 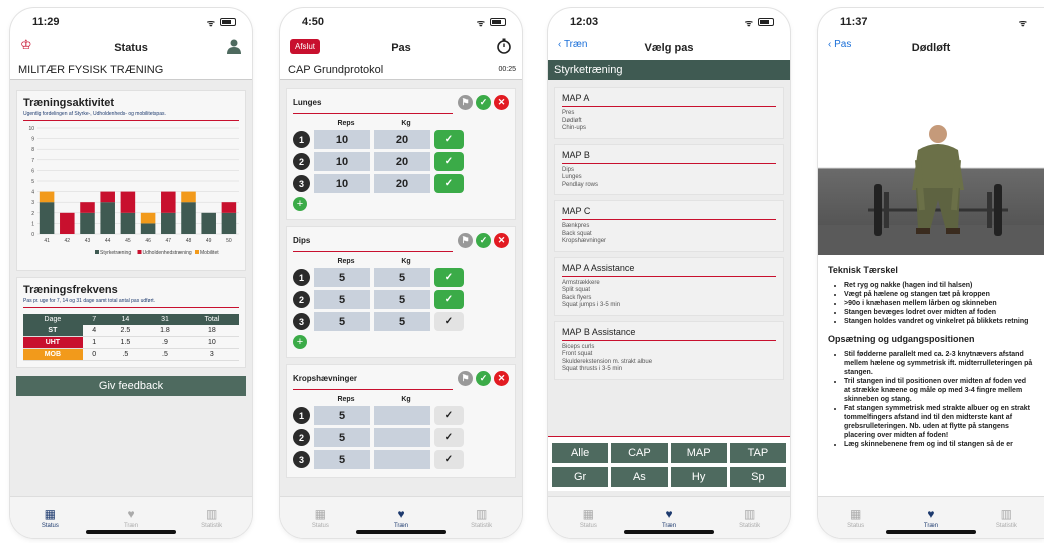 What do you see at coordinates (301, 240) in the screenshot?
I see `exercise-name: Dips` at bounding box center [301, 240].